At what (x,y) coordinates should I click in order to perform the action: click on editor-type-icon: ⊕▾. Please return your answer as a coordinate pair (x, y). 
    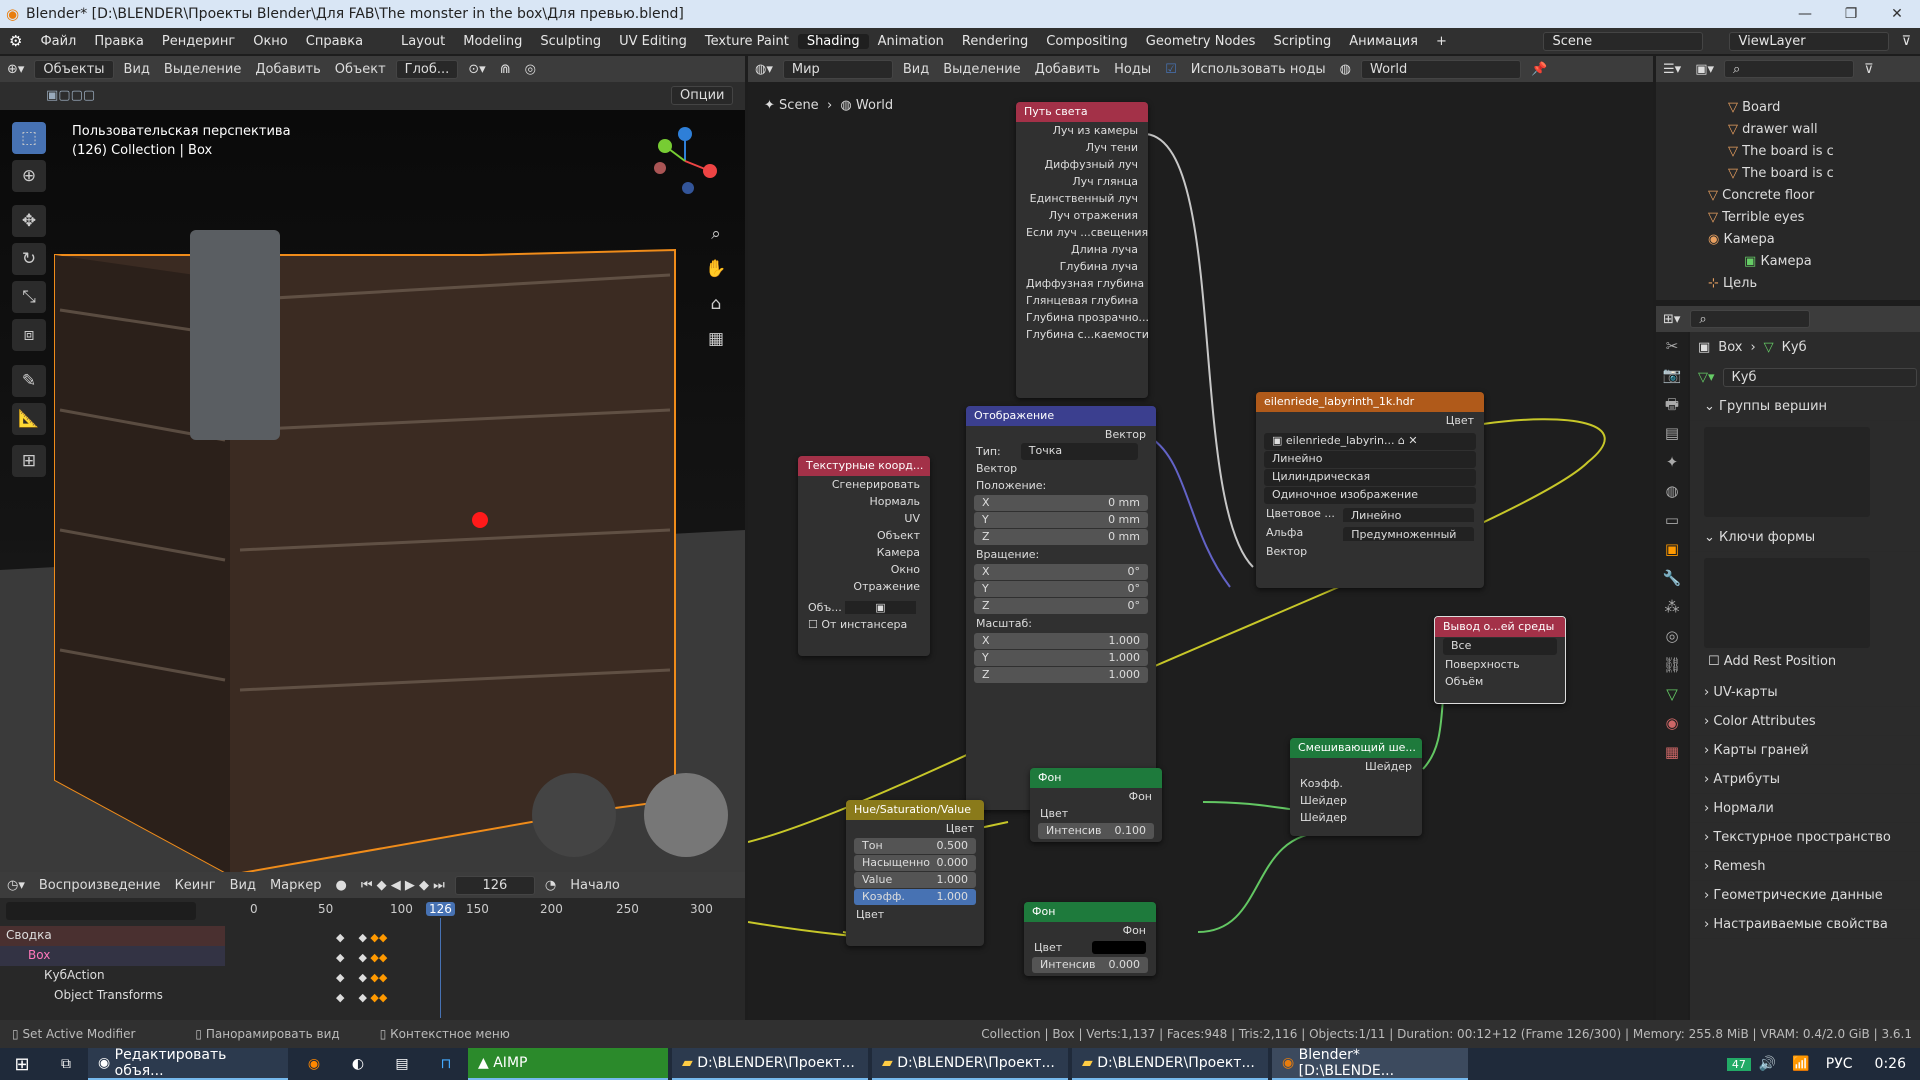
    Looking at the image, I should click on (15, 69).